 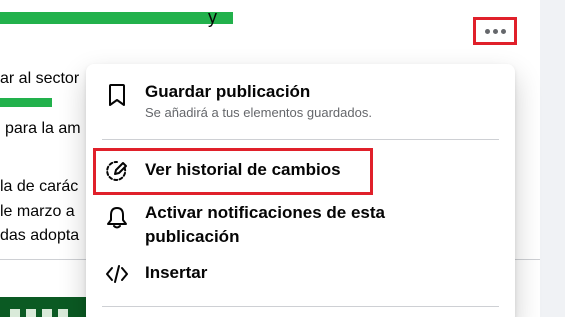 I want to click on more-options-button, so click(x=495, y=31).